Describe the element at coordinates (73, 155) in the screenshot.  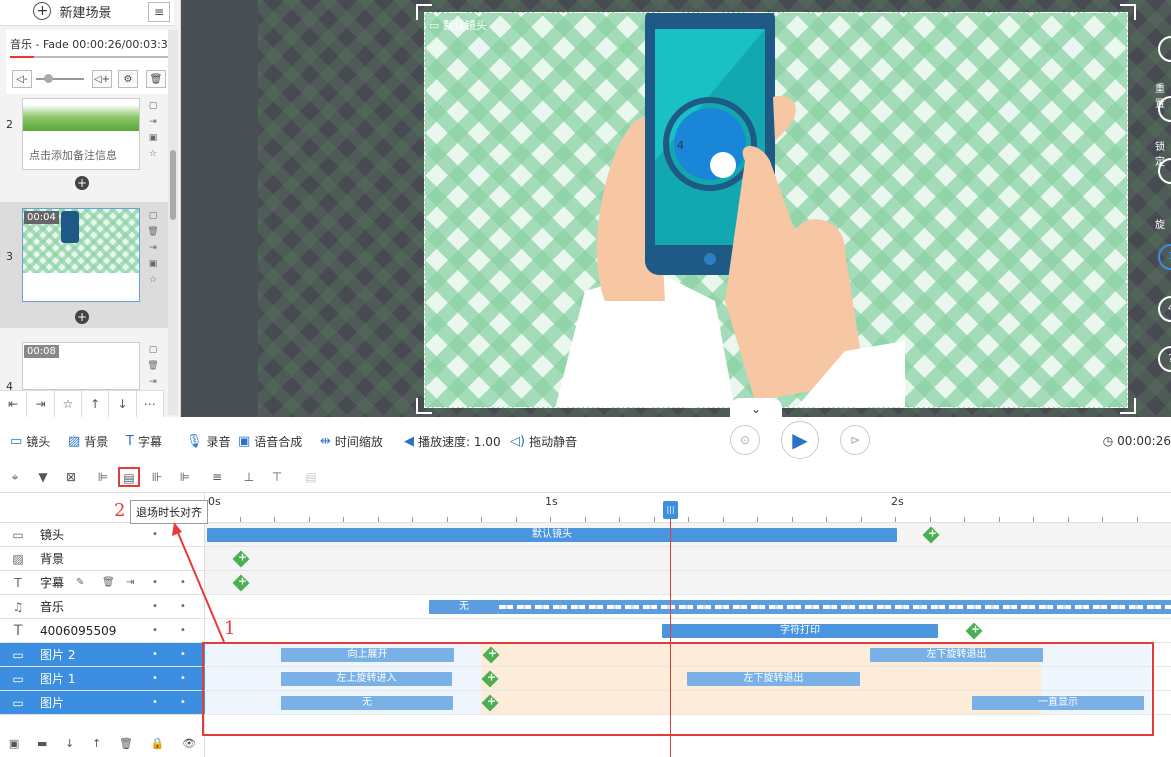
I see `scene-note: 点击添加备注信息` at that location.